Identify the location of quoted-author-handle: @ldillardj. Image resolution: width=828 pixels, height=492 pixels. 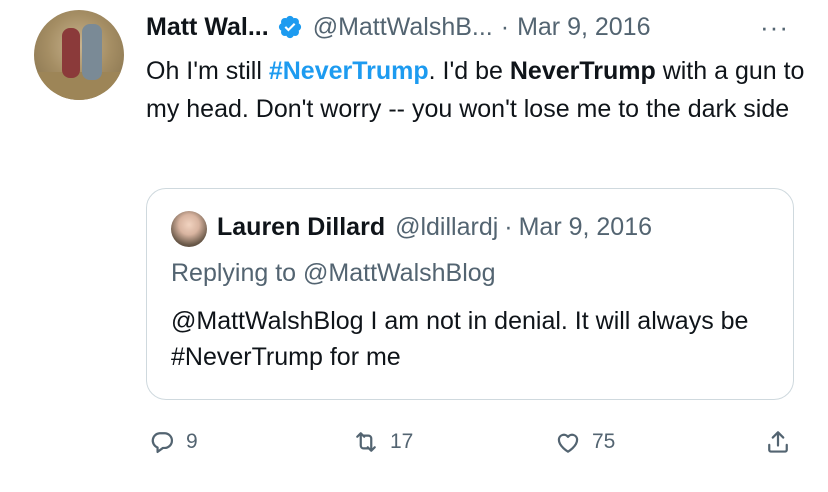
(447, 227).